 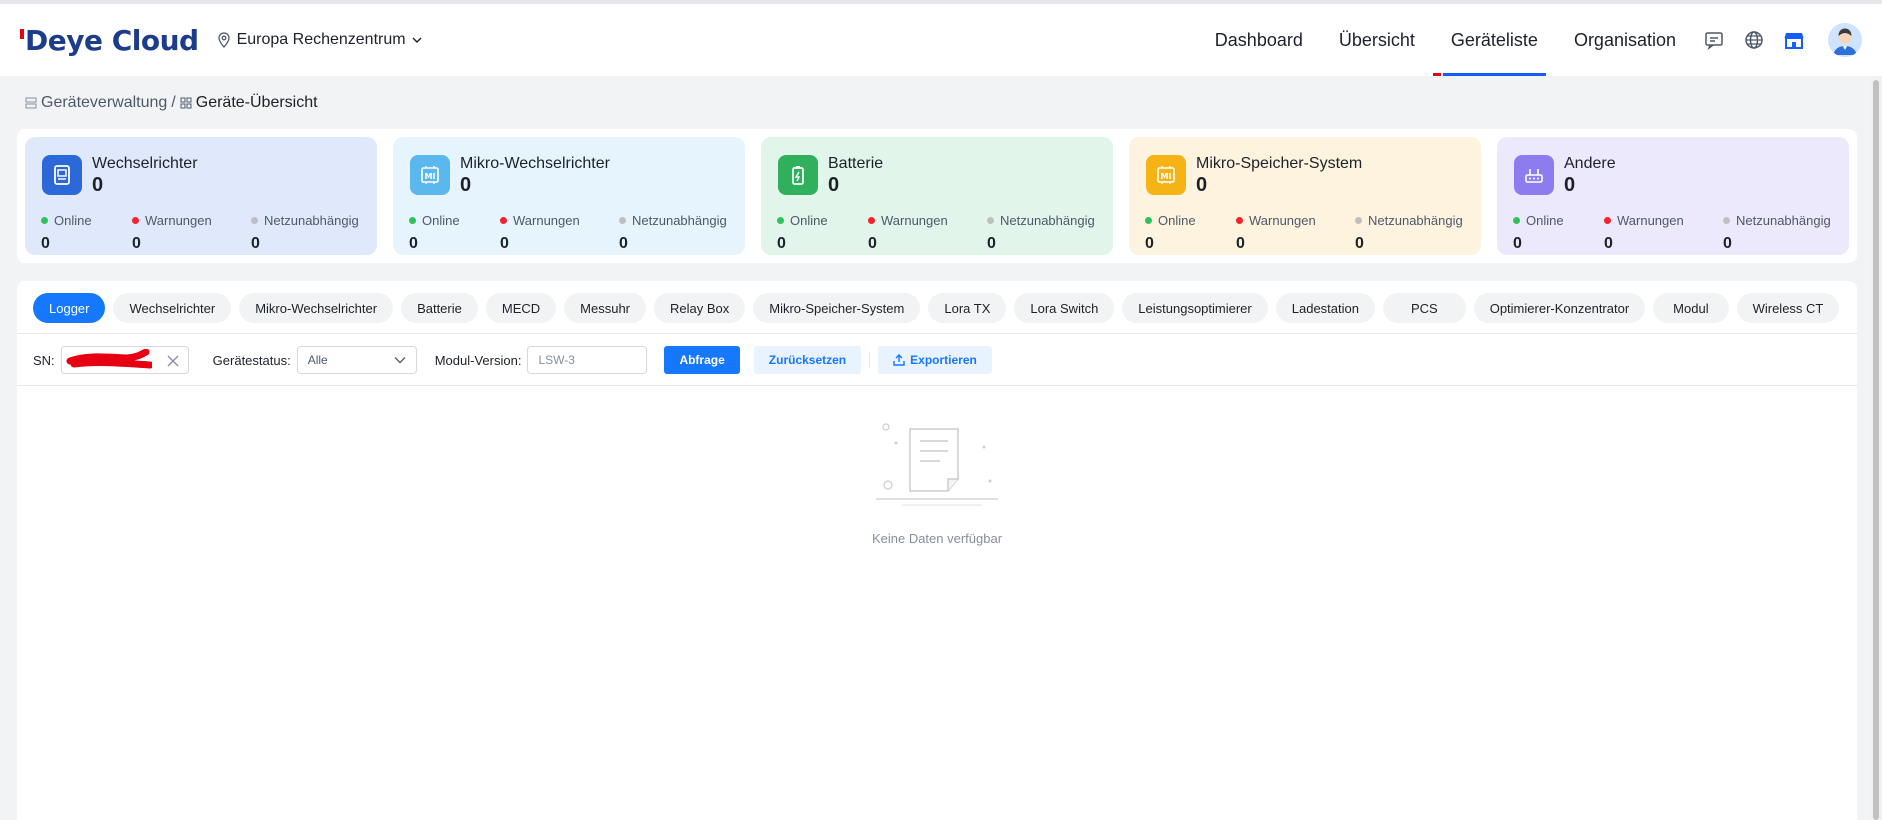 I want to click on micro-storage-icon: MI, so click(x=1166, y=175).